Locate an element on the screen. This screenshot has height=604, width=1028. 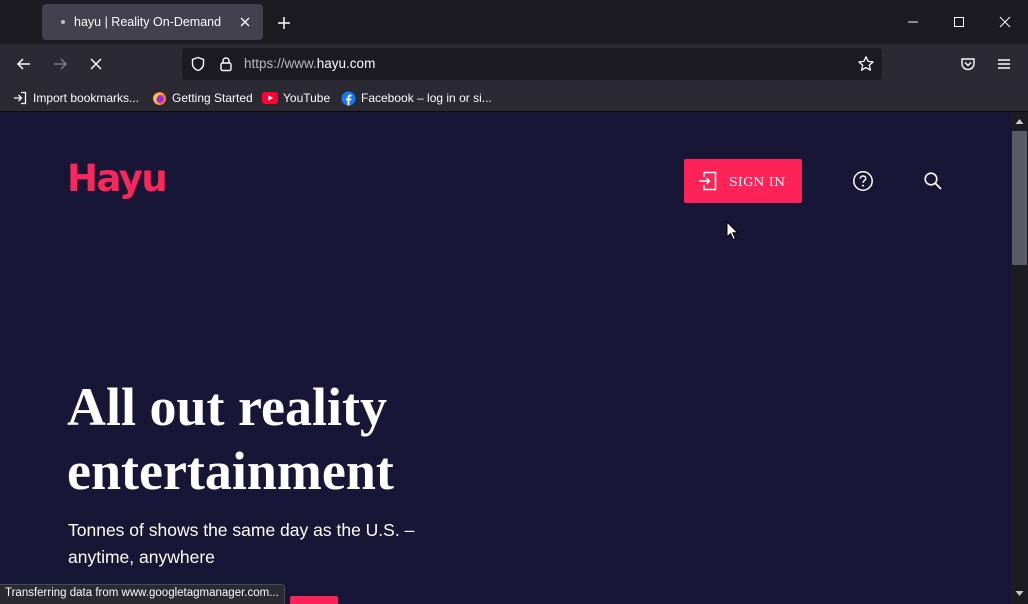
tab-loading-icon is located at coordinates (63, 22).